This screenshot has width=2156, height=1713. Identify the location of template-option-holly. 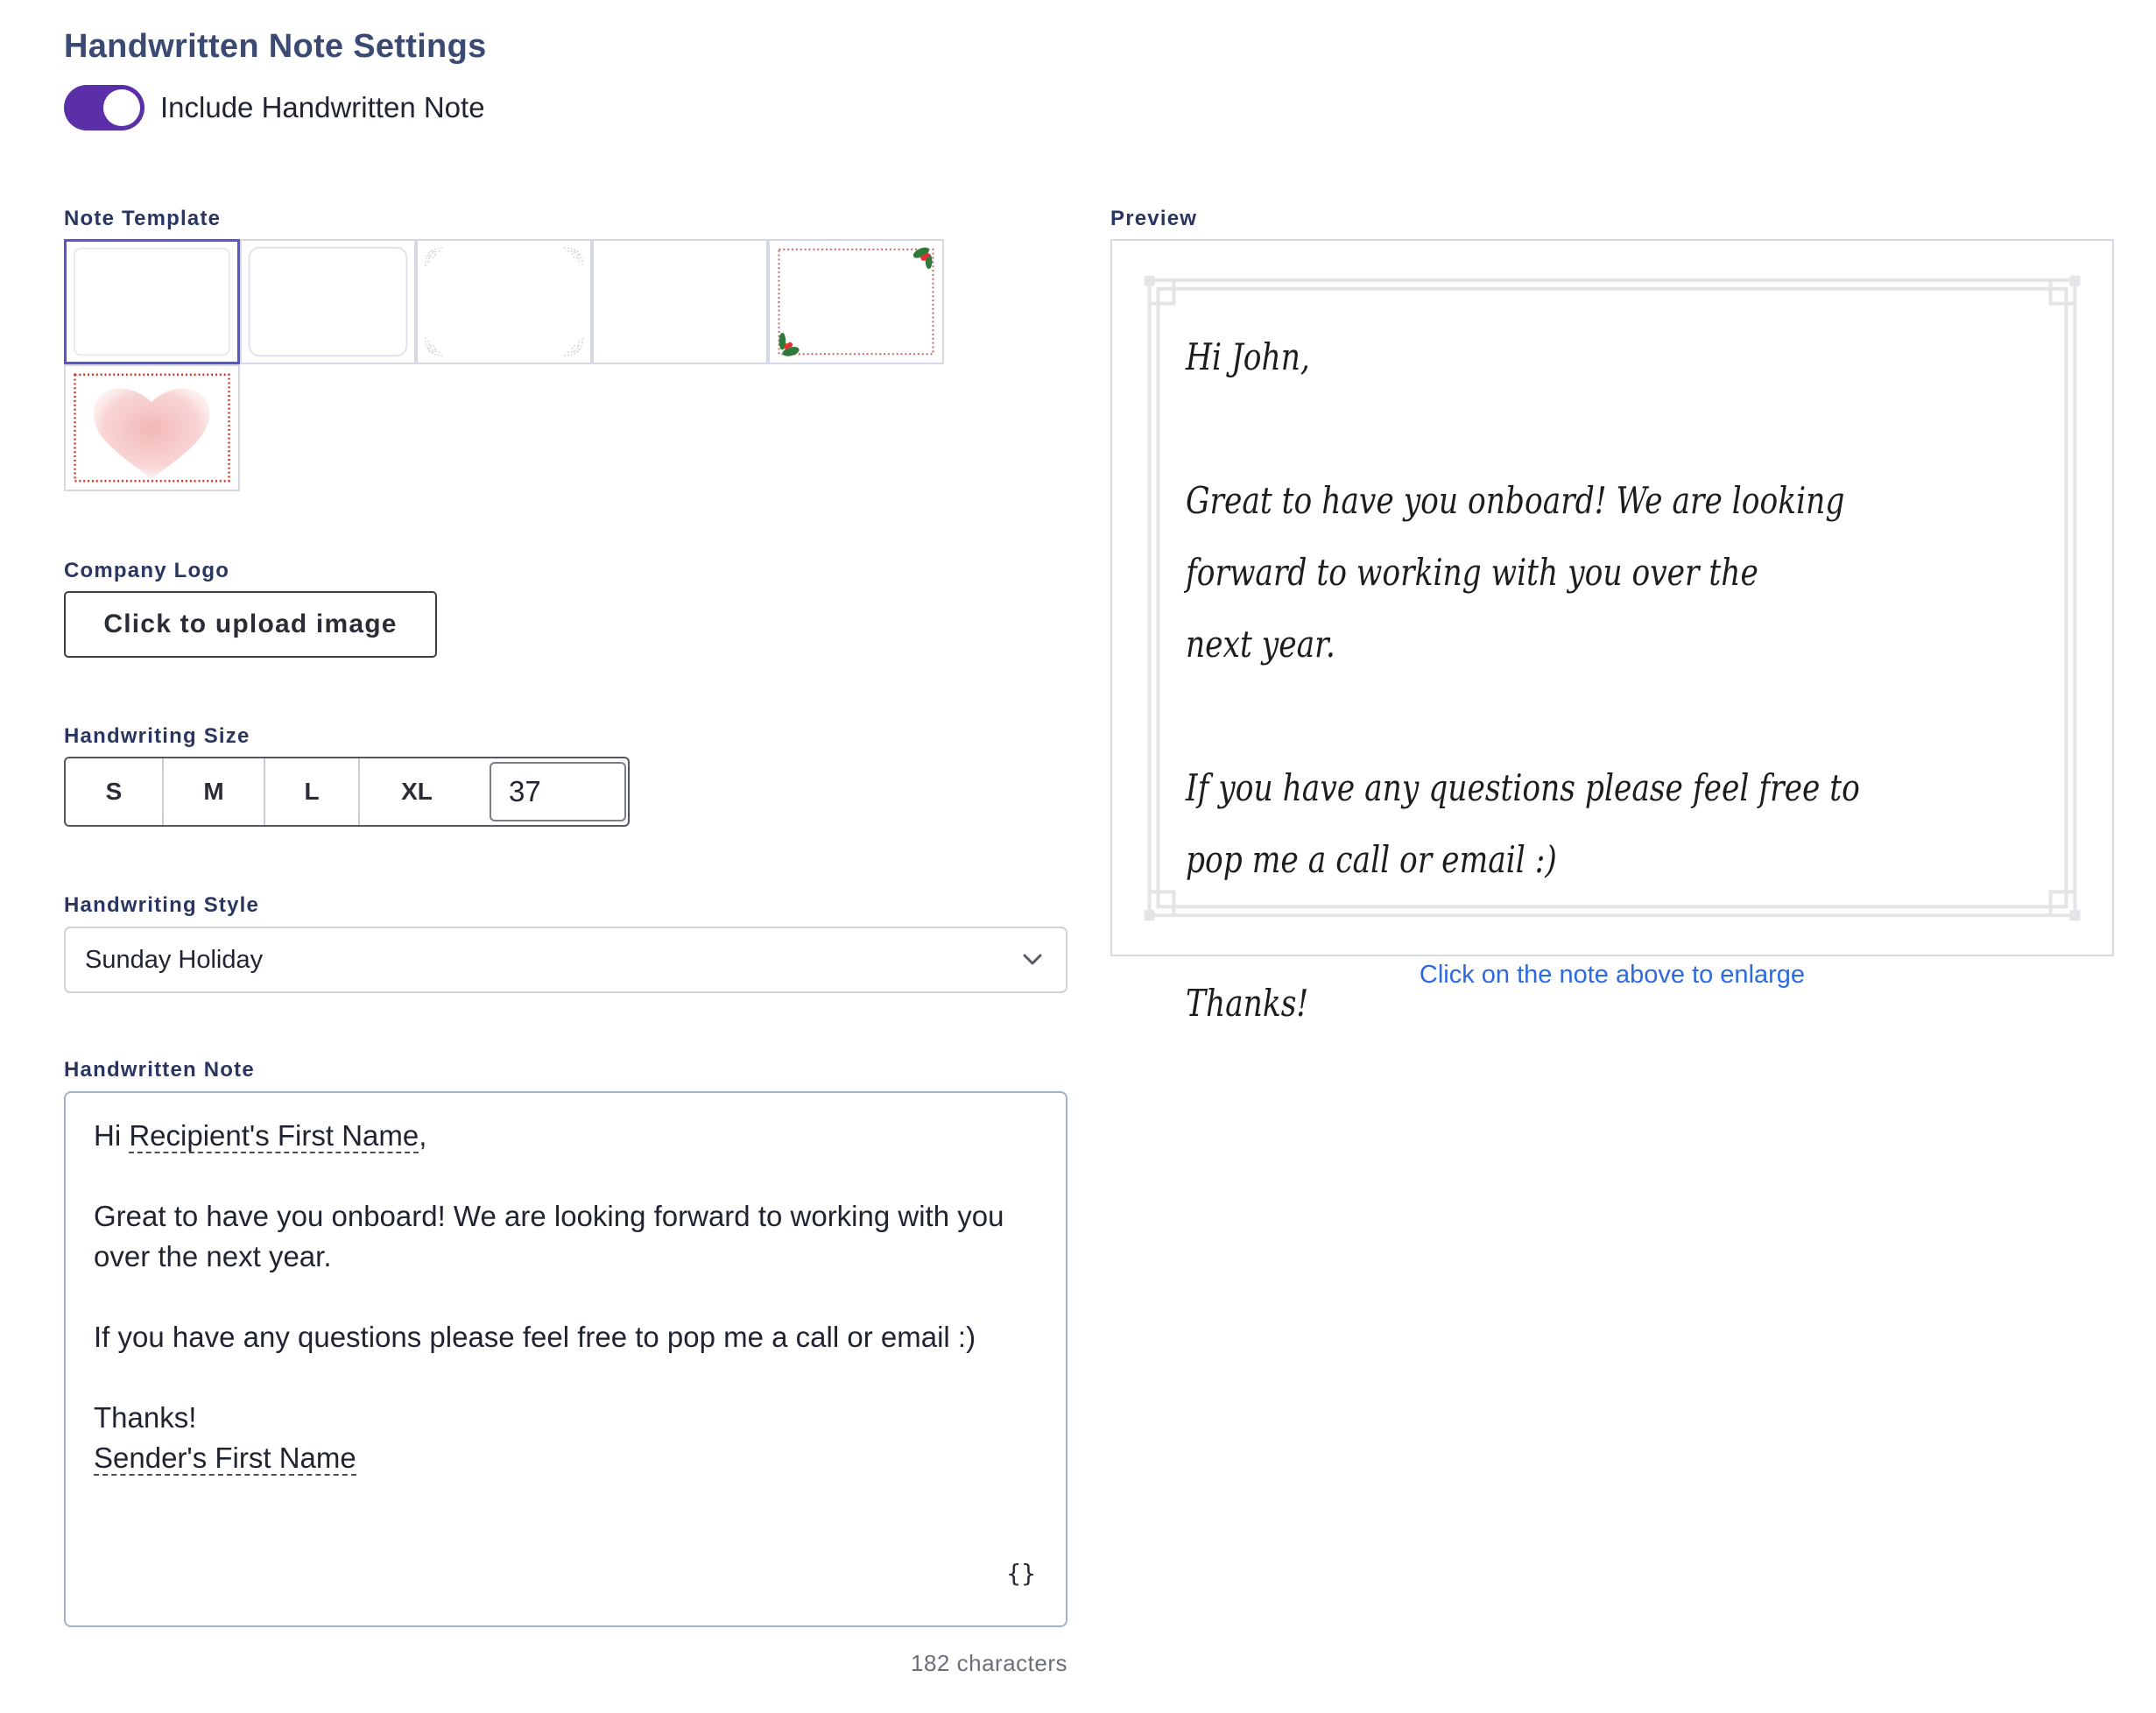
(856, 301).